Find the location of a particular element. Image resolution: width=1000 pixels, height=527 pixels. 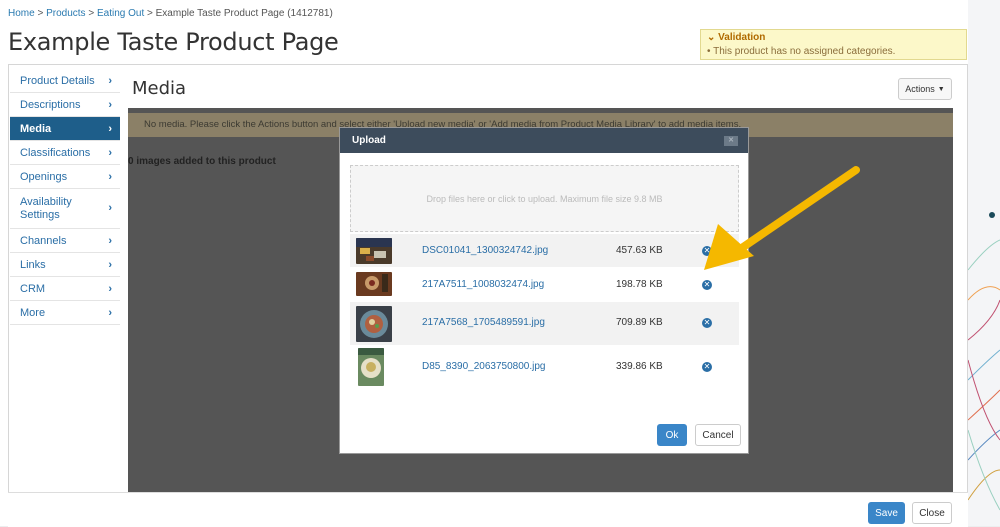

sidebar-item-availability-settings: Availability Settings › is located at coordinates (65, 209).